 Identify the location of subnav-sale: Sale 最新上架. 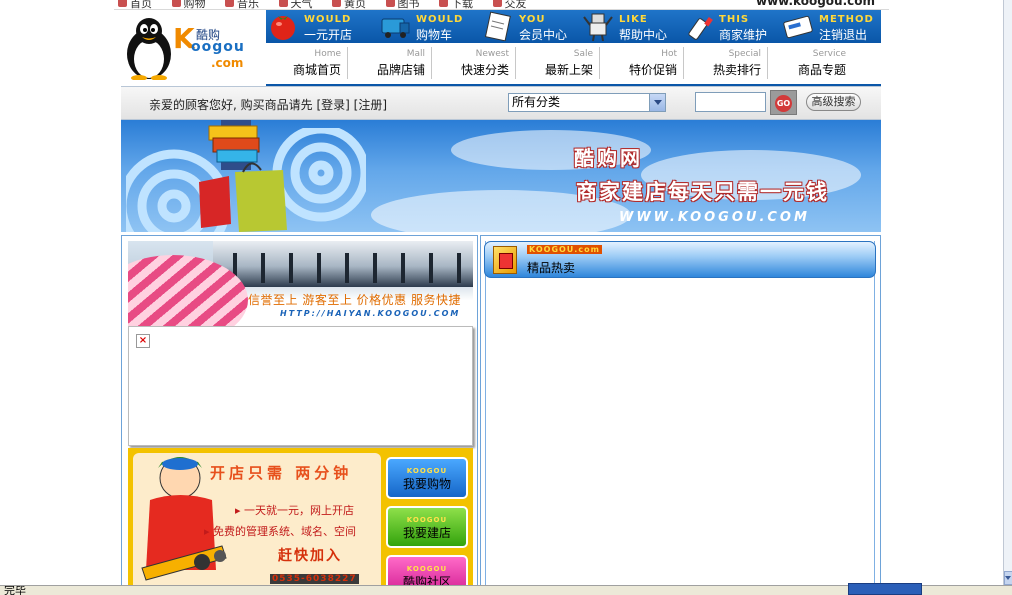
(561, 63).